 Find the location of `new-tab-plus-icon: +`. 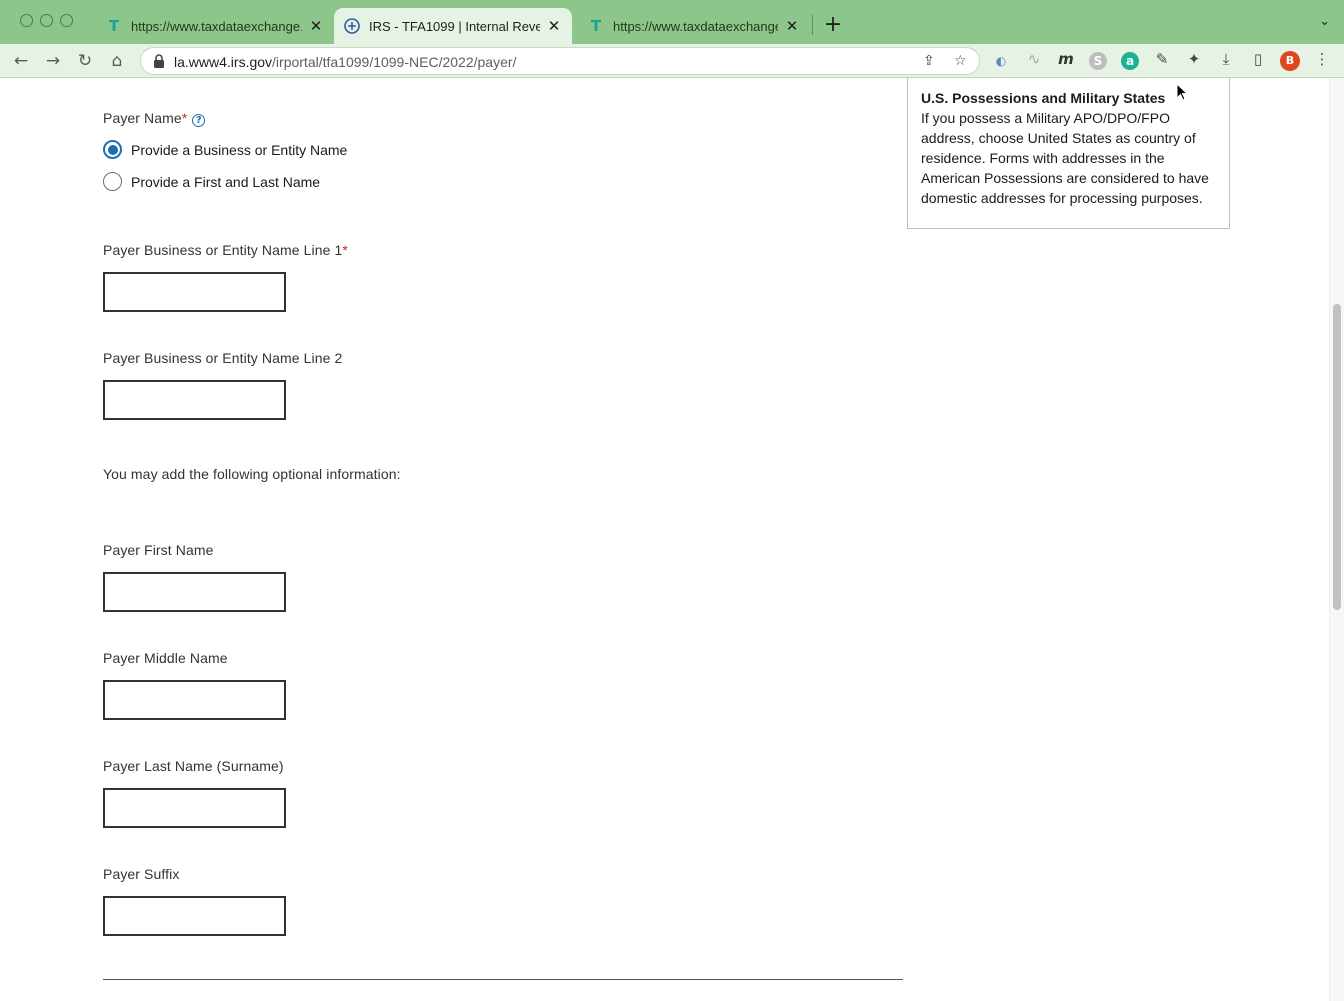

new-tab-plus-icon: + is located at coordinates (833, 24).